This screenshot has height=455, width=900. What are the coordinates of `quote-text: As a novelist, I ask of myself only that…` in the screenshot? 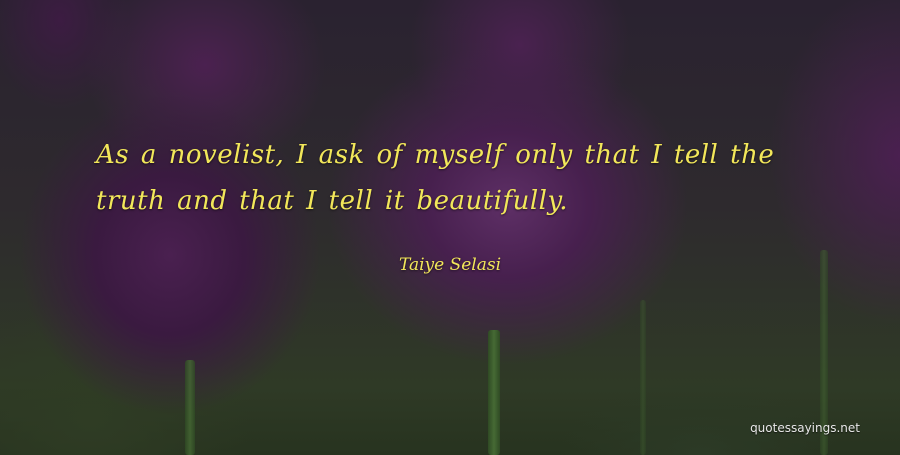 It's located at (435, 178).